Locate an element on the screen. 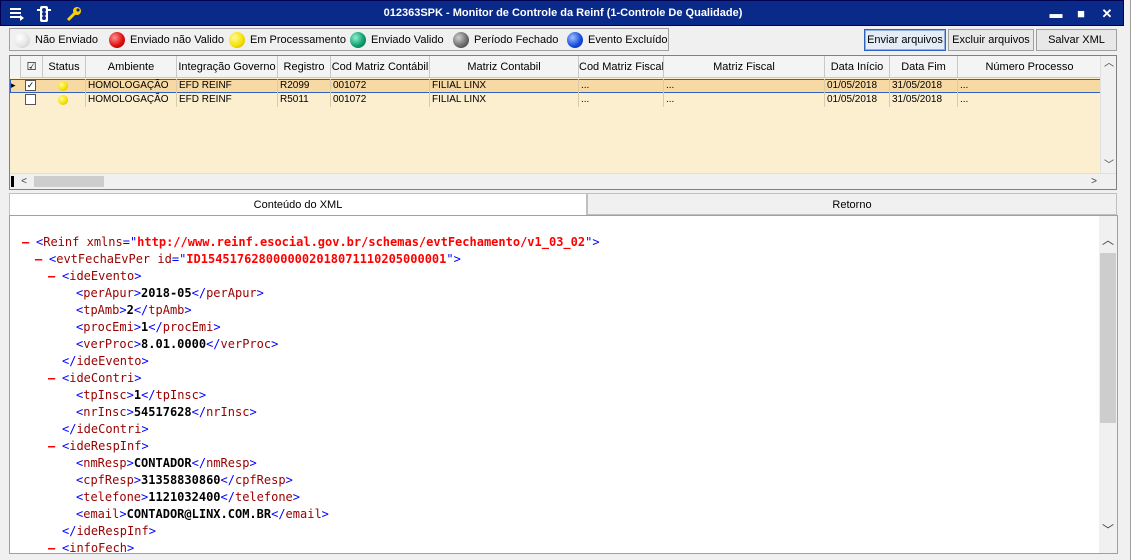 The height and width of the screenshot is (560, 1131). tab-retorno: Retorno is located at coordinates (852, 204).